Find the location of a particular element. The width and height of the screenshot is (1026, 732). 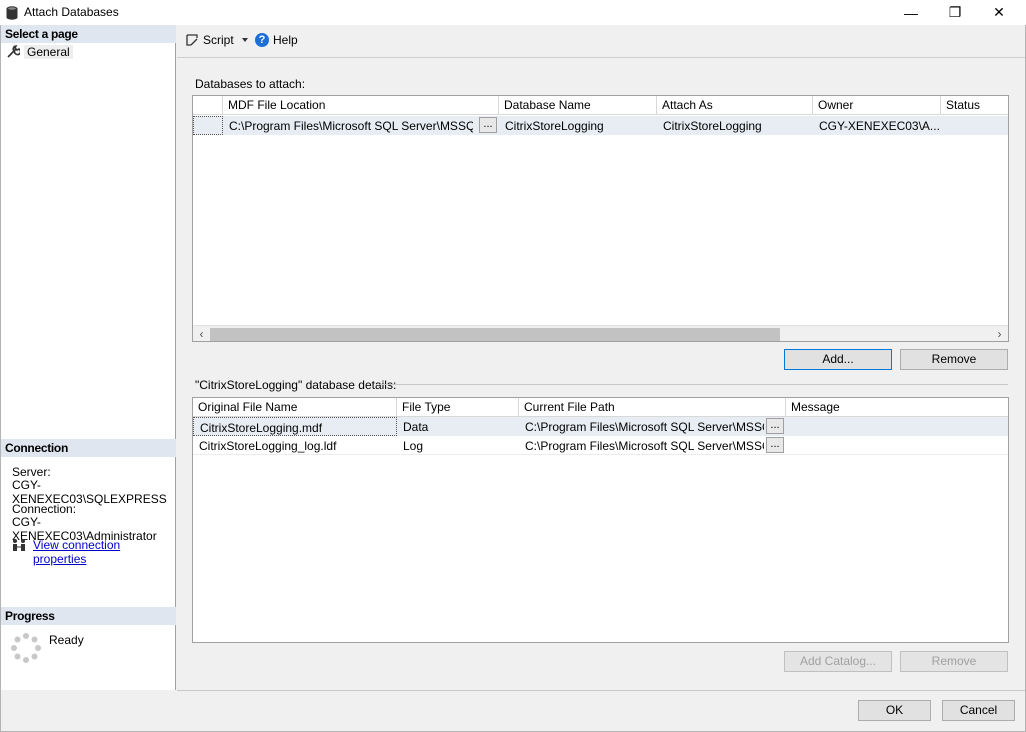

remove-database-button: Remove is located at coordinates (954, 359).